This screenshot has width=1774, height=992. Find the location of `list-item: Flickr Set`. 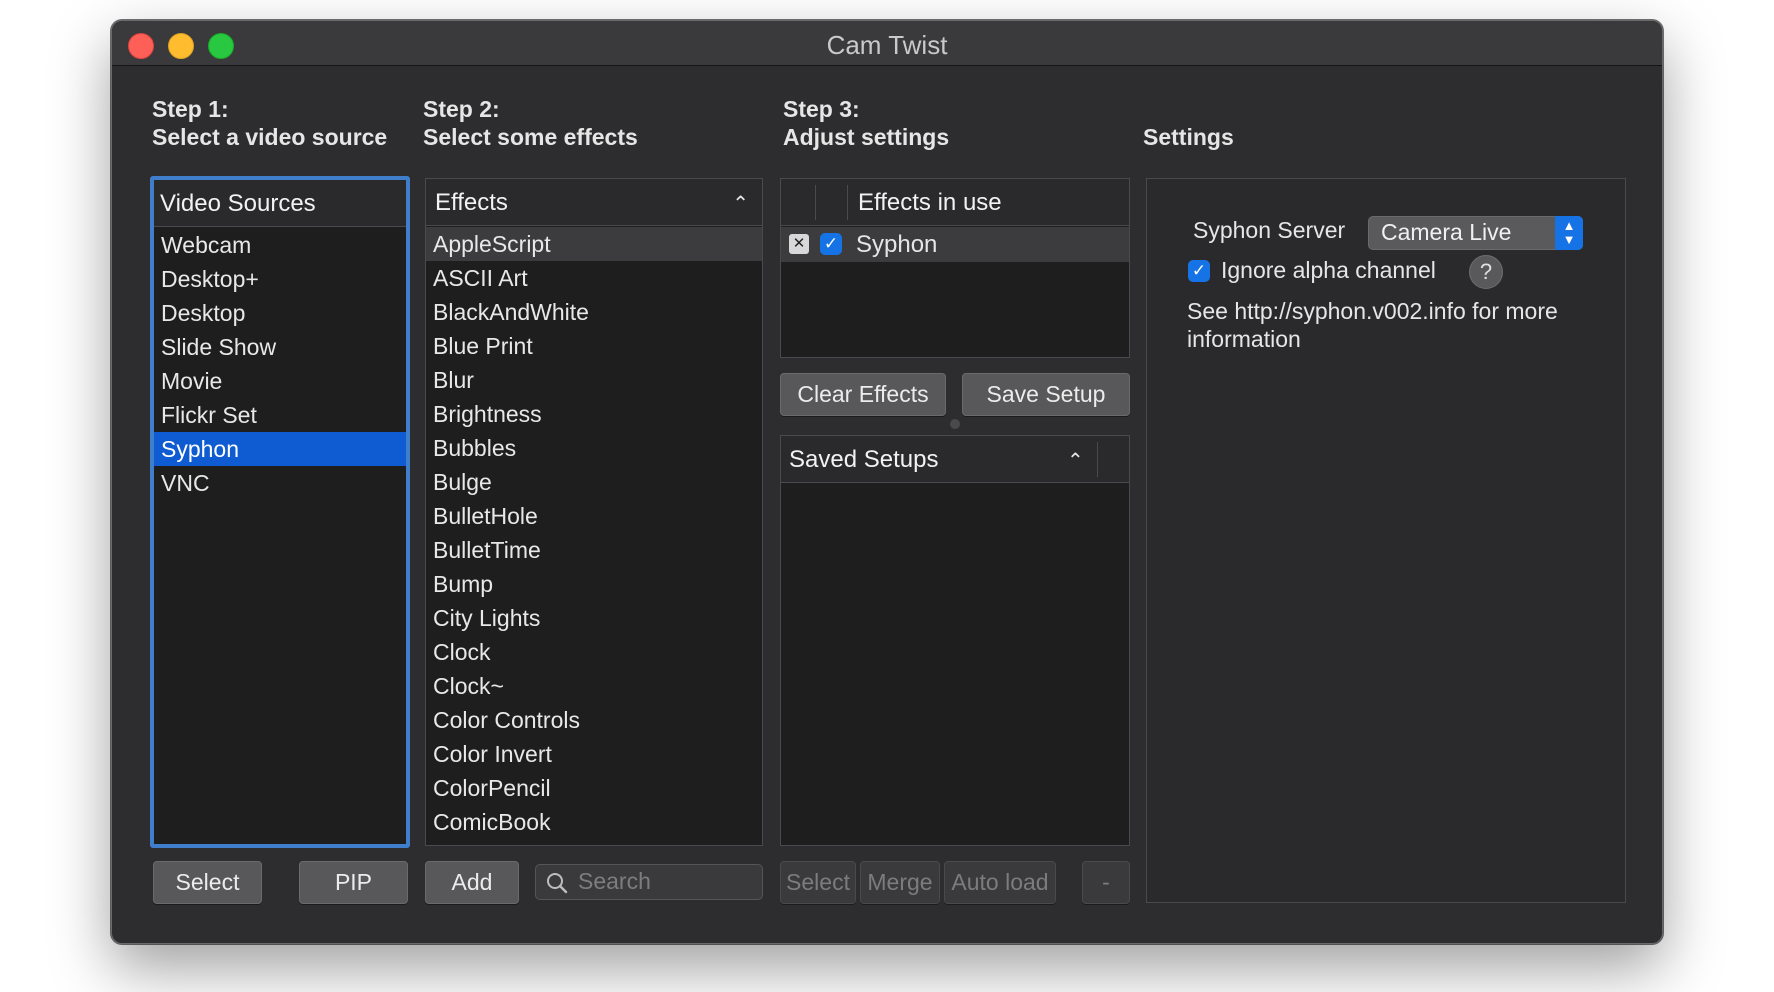

list-item: Flickr Set is located at coordinates (280, 415).